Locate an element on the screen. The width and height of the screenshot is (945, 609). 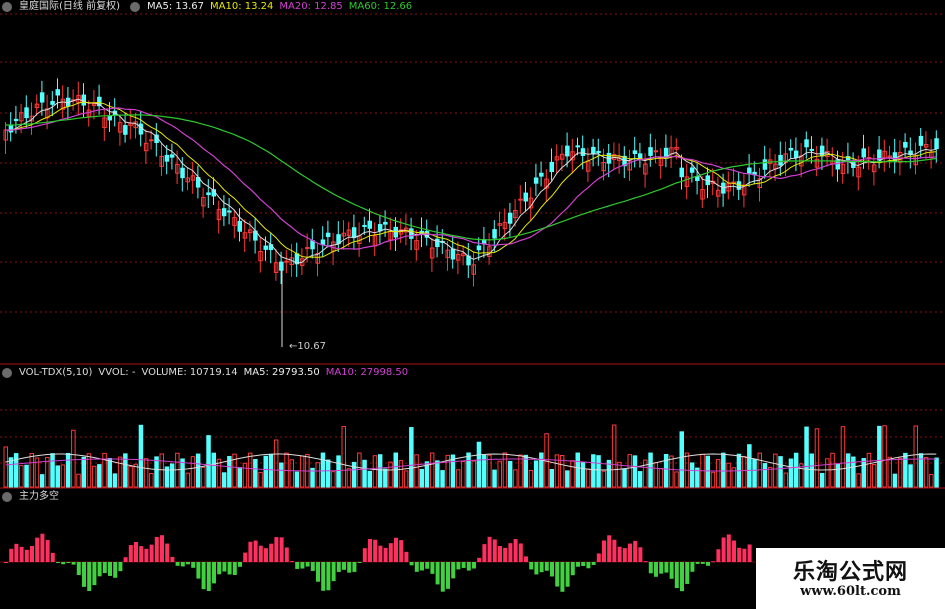
low-price-label: ←10.67 is located at coordinates (307, 346).